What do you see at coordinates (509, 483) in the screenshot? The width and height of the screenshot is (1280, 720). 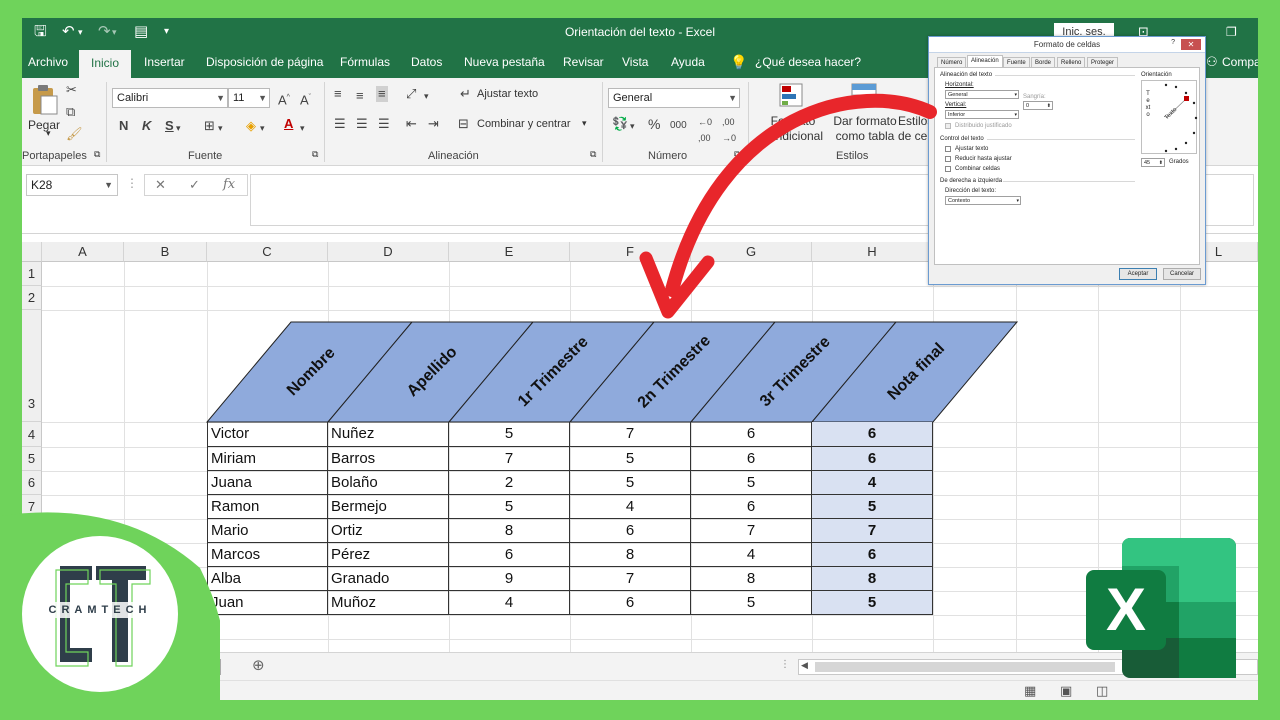 I see `table-cell: 2` at bounding box center [509, 483].